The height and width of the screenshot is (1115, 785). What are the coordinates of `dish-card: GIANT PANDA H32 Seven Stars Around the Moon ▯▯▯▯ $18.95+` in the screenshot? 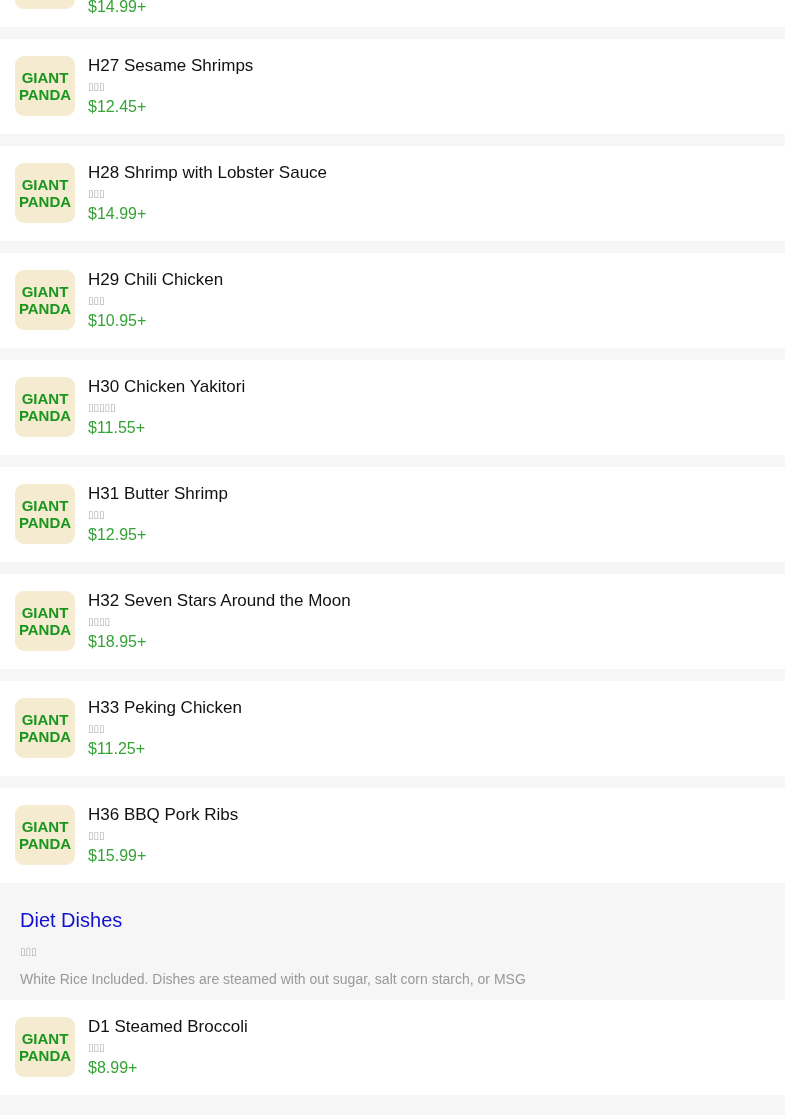 It's located at (392, 621).